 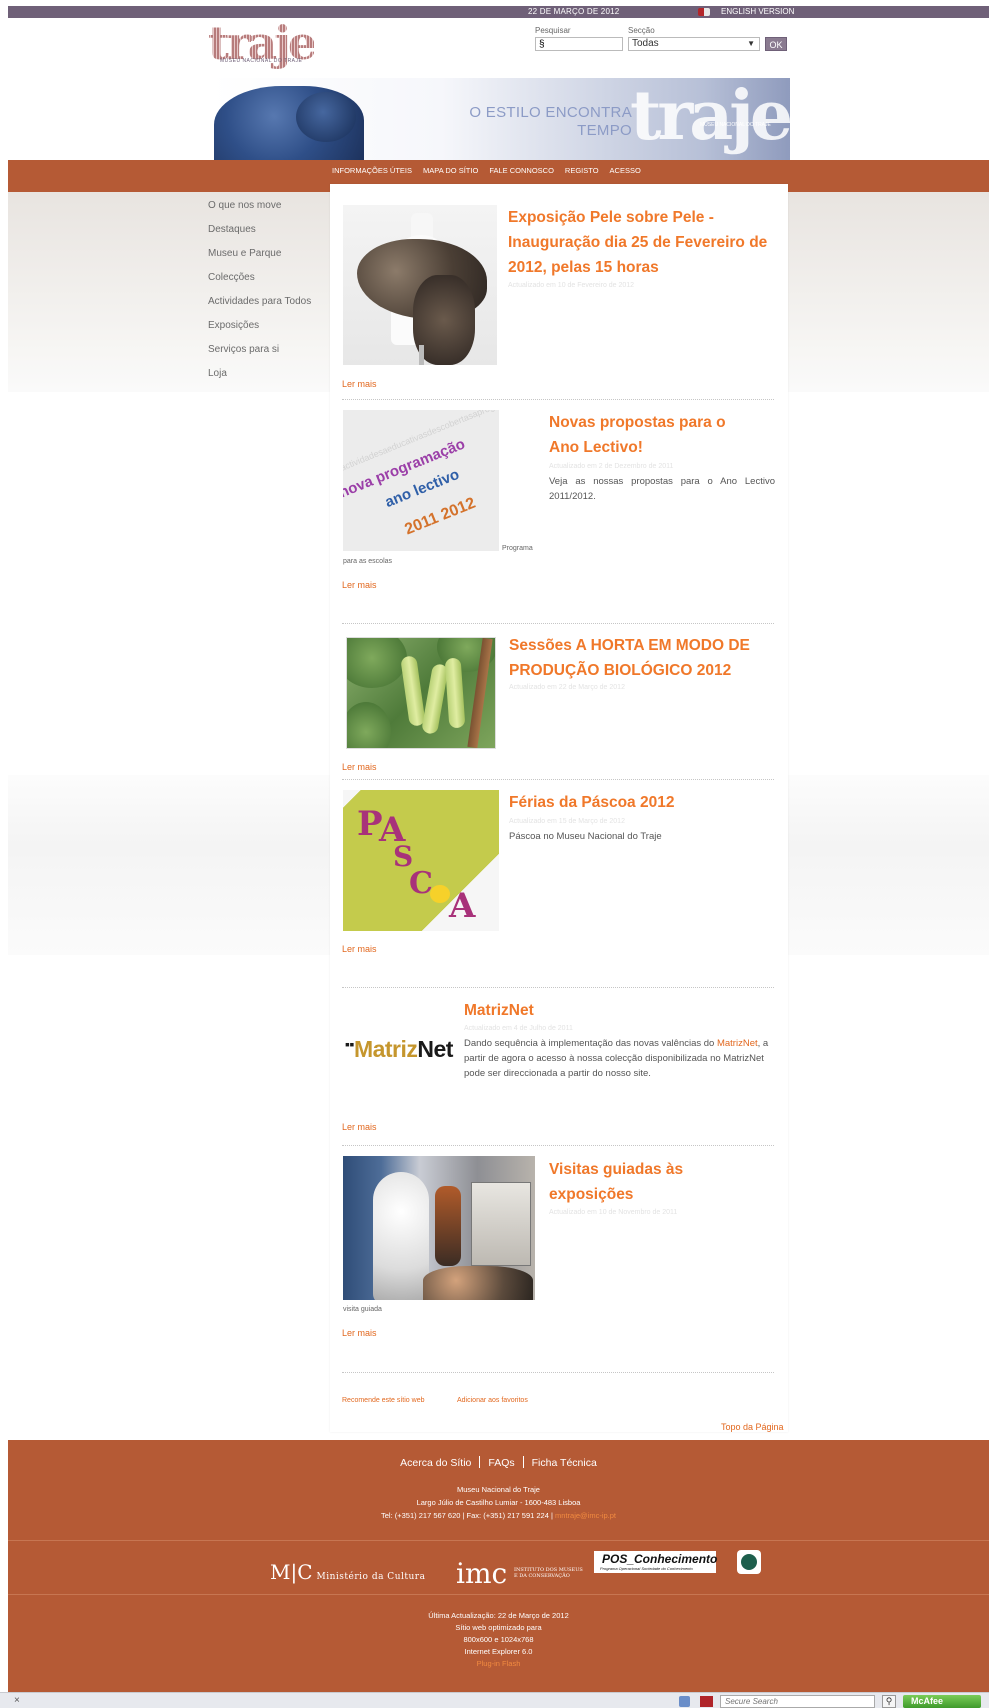 What do you see at coordinates (450, 170) in the screenshot?
I see `nav-mapa-do-sitio: MAPA DO SÍTIO` at bounding box center [450, 170].